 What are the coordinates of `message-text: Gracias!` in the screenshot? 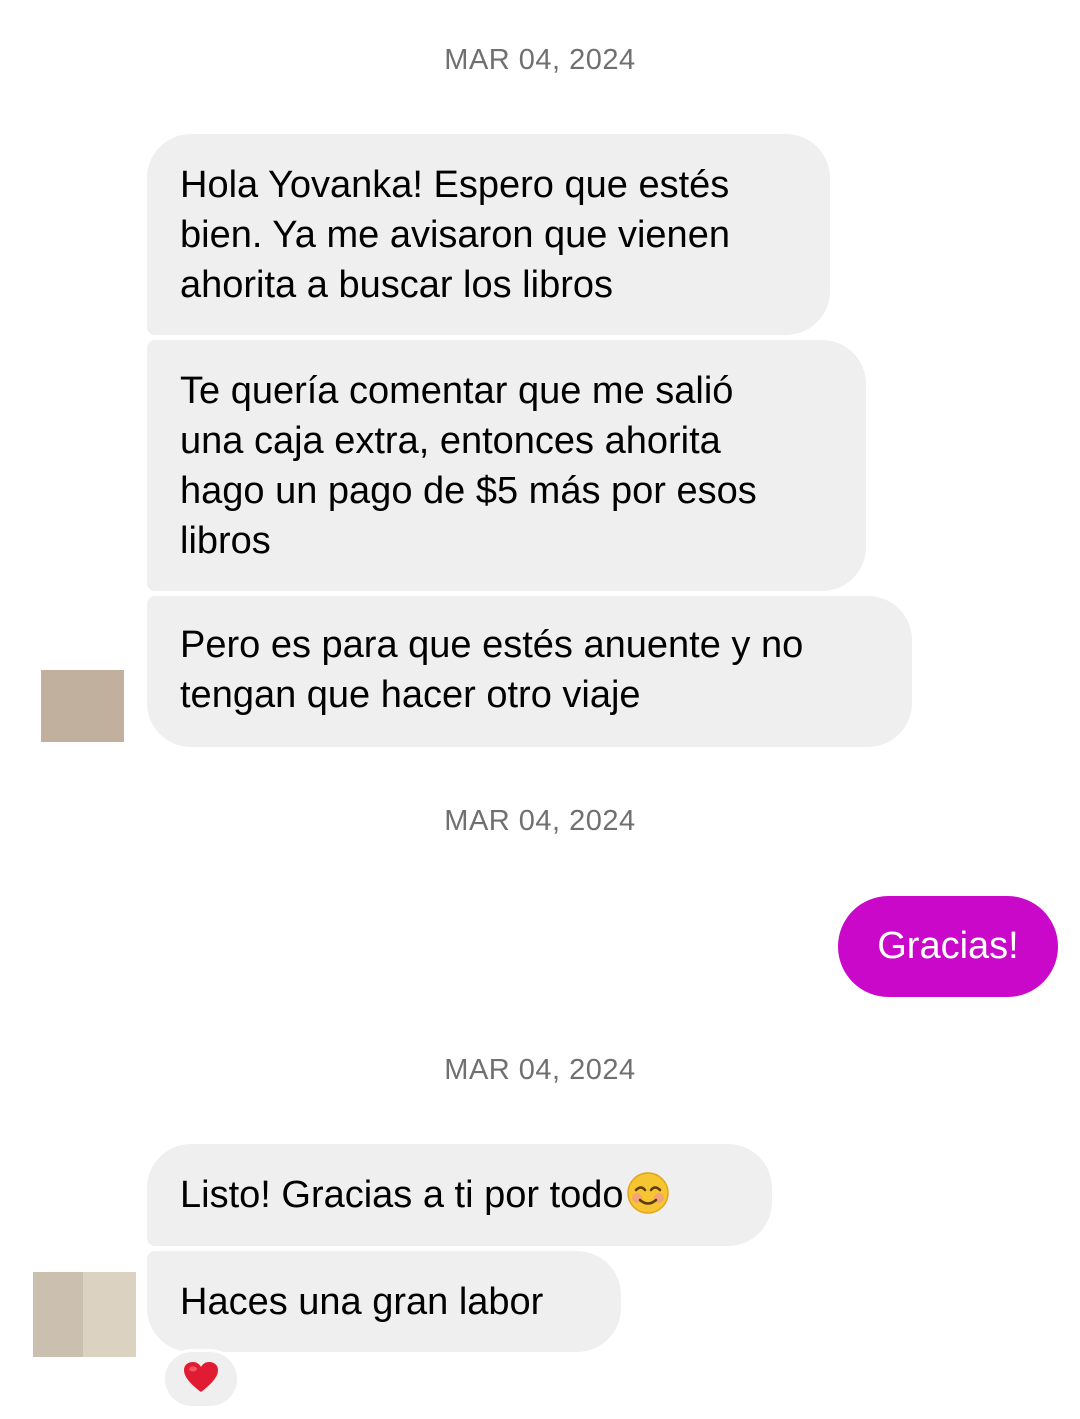 It's located at (948, 946).